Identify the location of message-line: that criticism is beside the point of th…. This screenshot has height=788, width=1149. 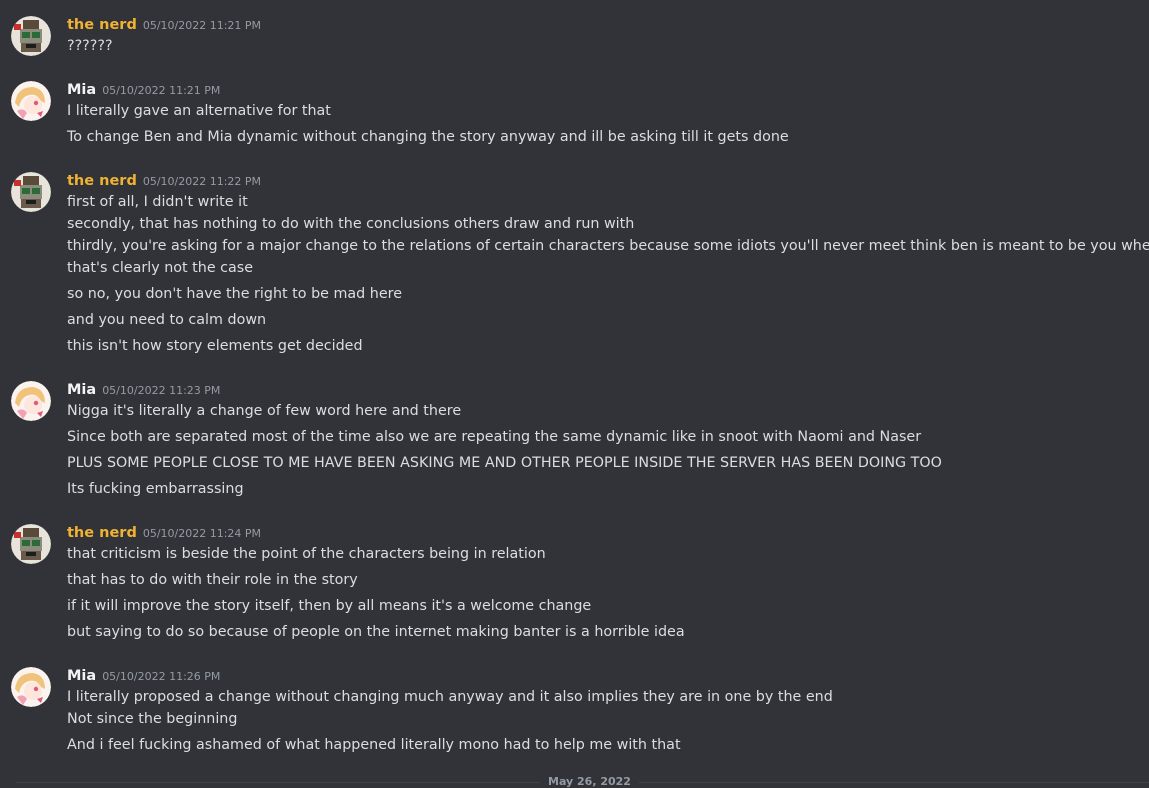
(306, 554).